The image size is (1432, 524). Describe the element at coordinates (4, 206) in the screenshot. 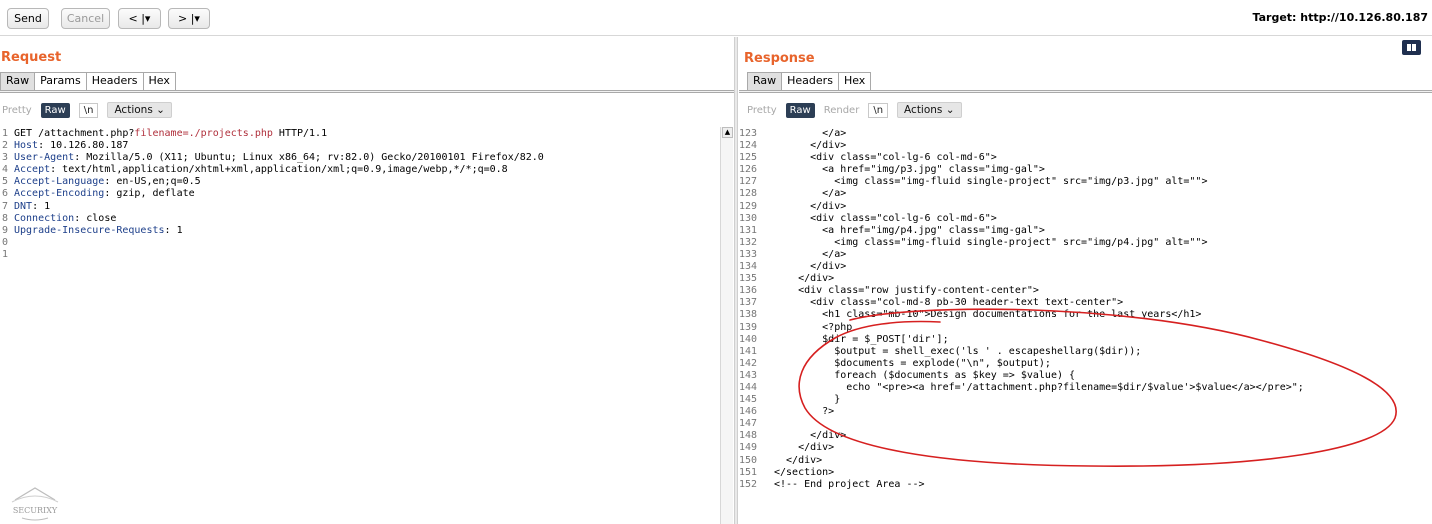

I see `line-number: 7` at that location.